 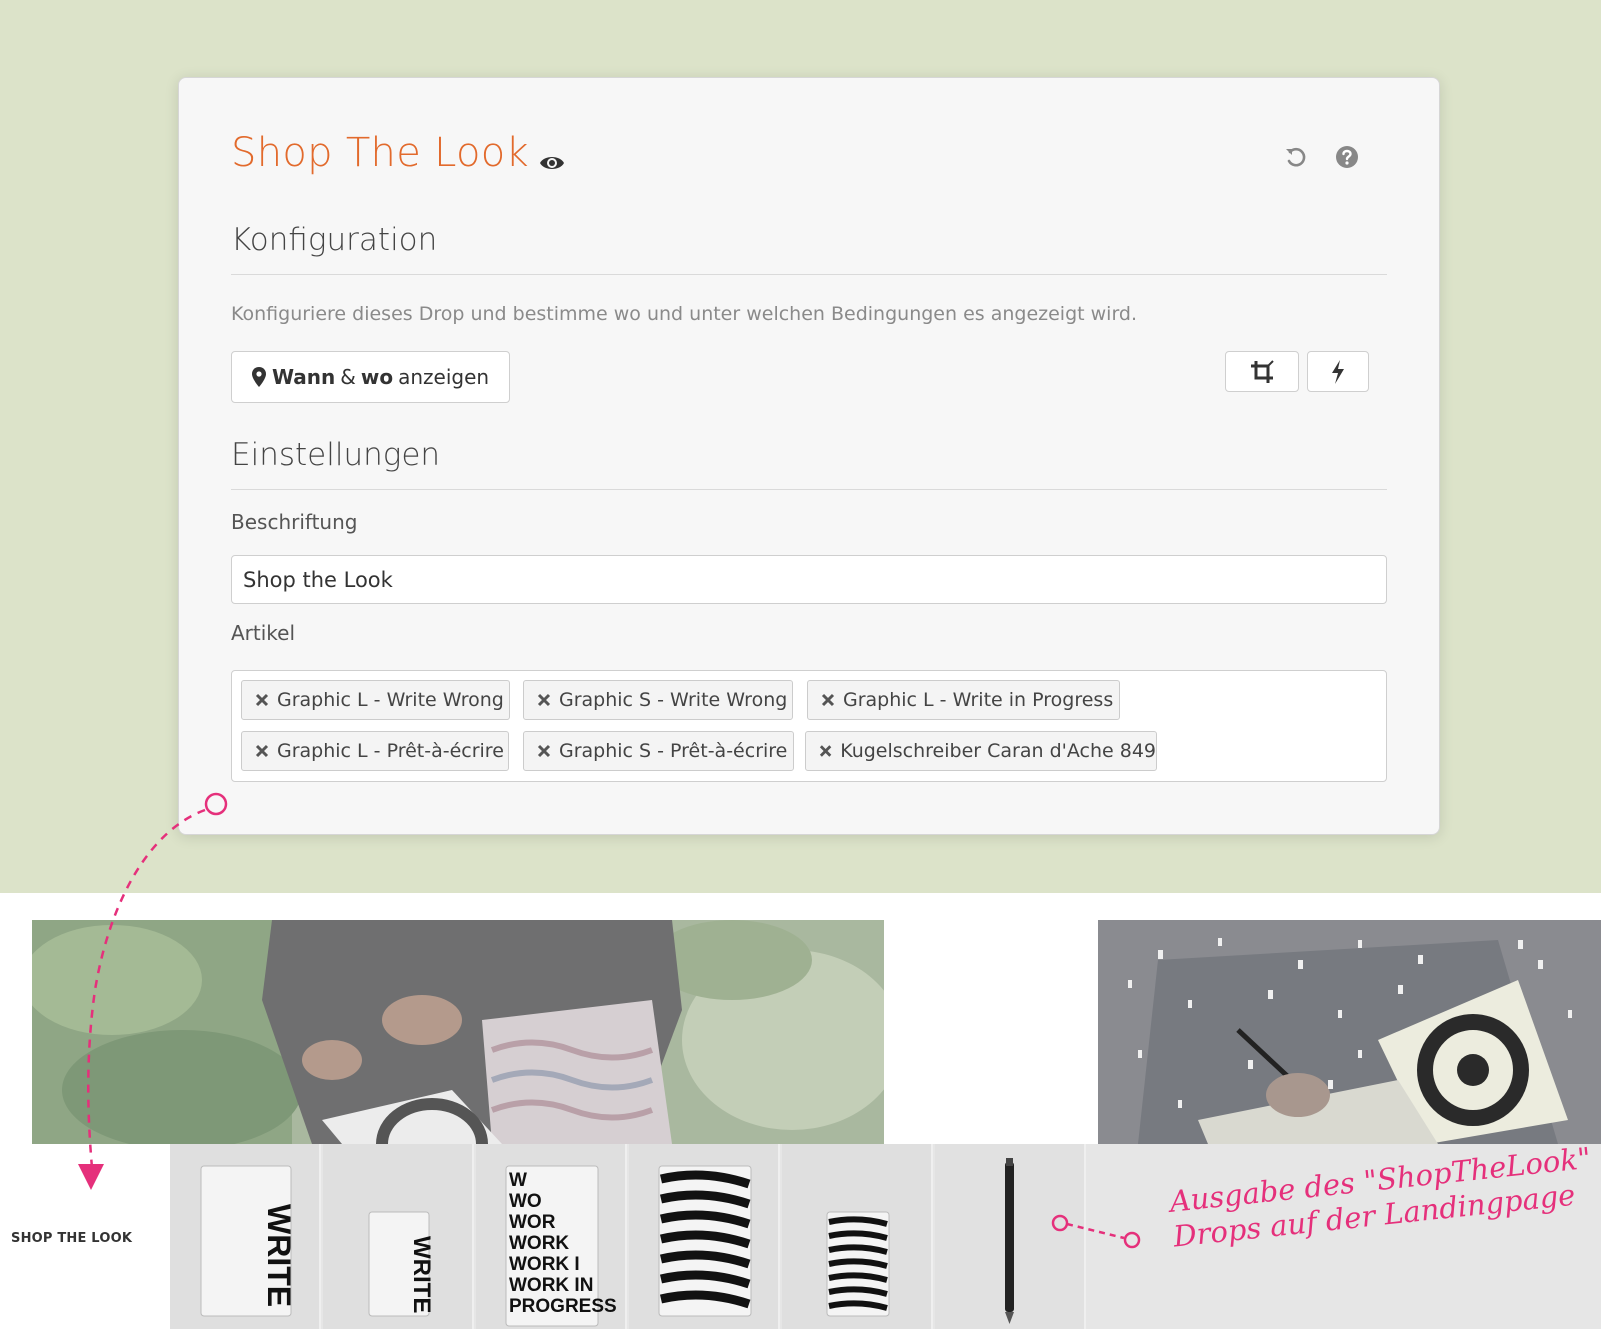 I want to click on tag-item: Graphic L - Write Wrong, so click(x=375, y=700).